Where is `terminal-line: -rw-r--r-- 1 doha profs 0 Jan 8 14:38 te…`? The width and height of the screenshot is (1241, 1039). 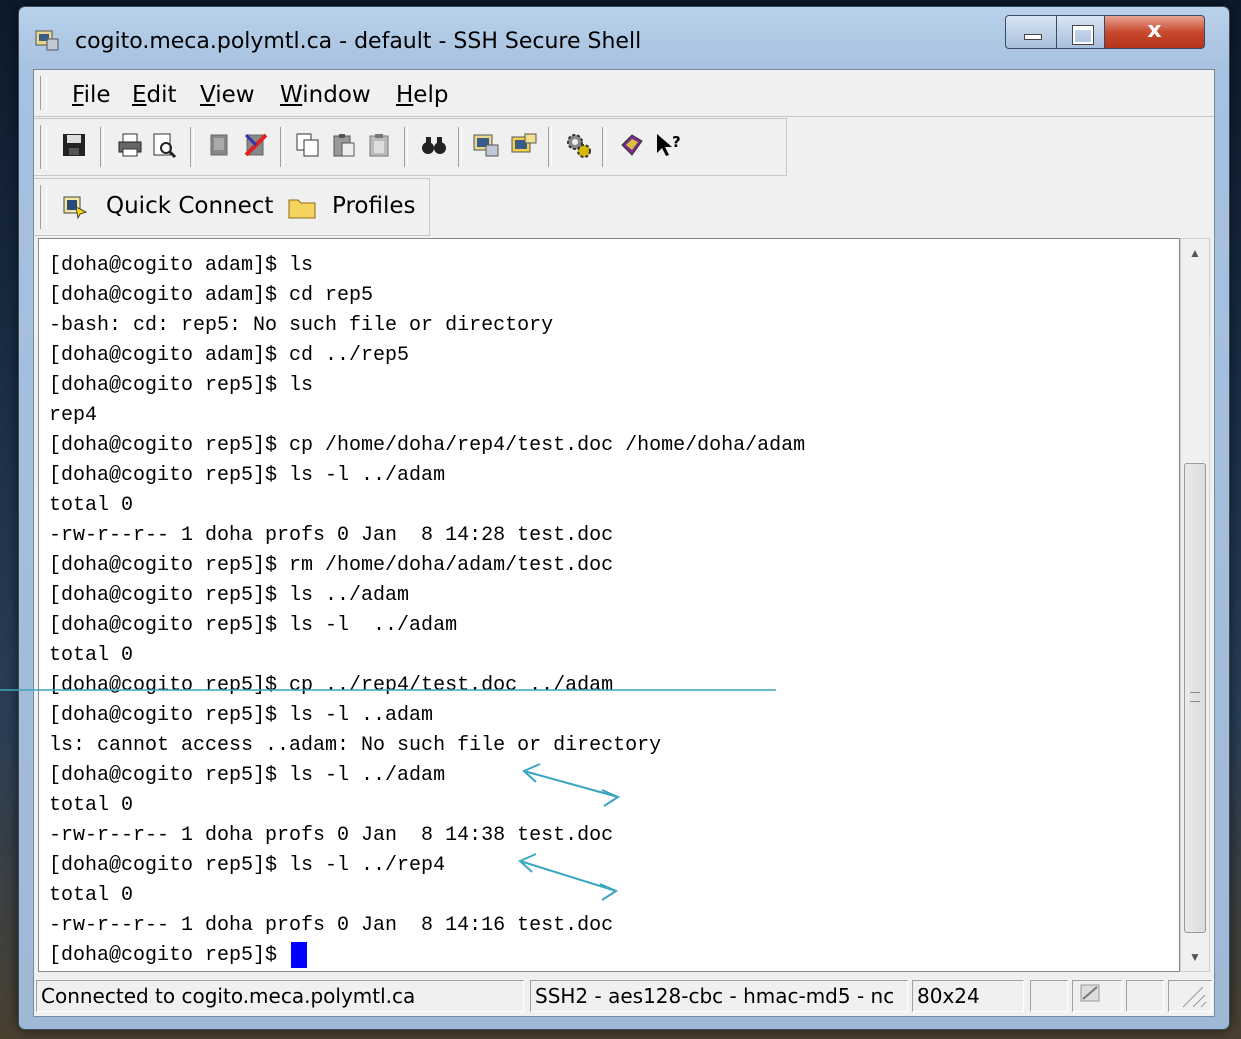 terminal-line: -rw-r--r-- 1 doha profs 0 Jan 8 14:38 te… is located at coordinates (331, 835).